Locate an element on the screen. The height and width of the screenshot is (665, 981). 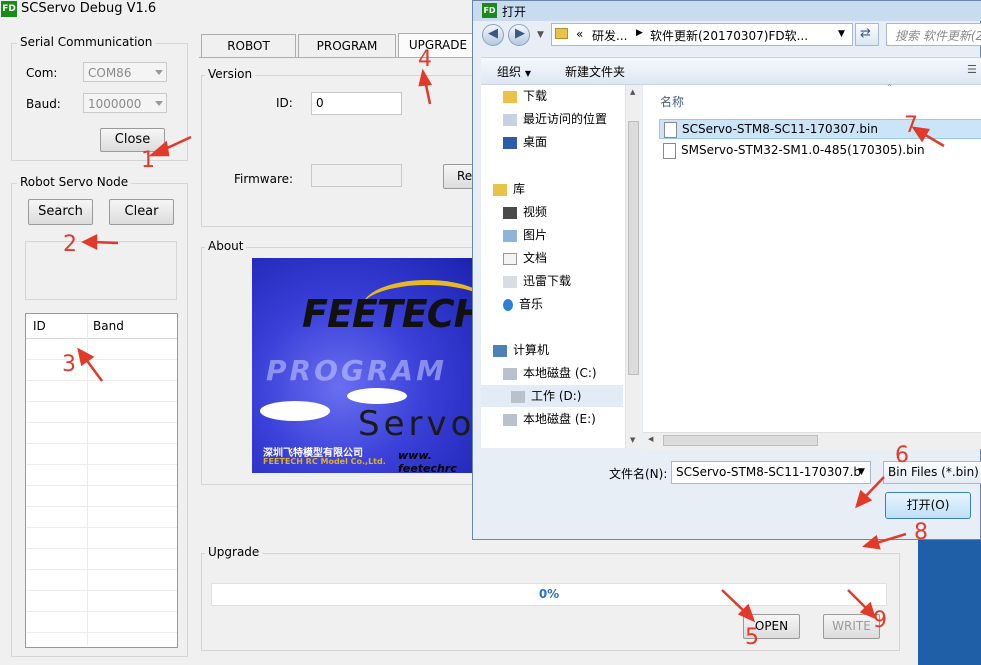
scroll-up-arrow-icon: ▲ is located at coordinates (632, 92).